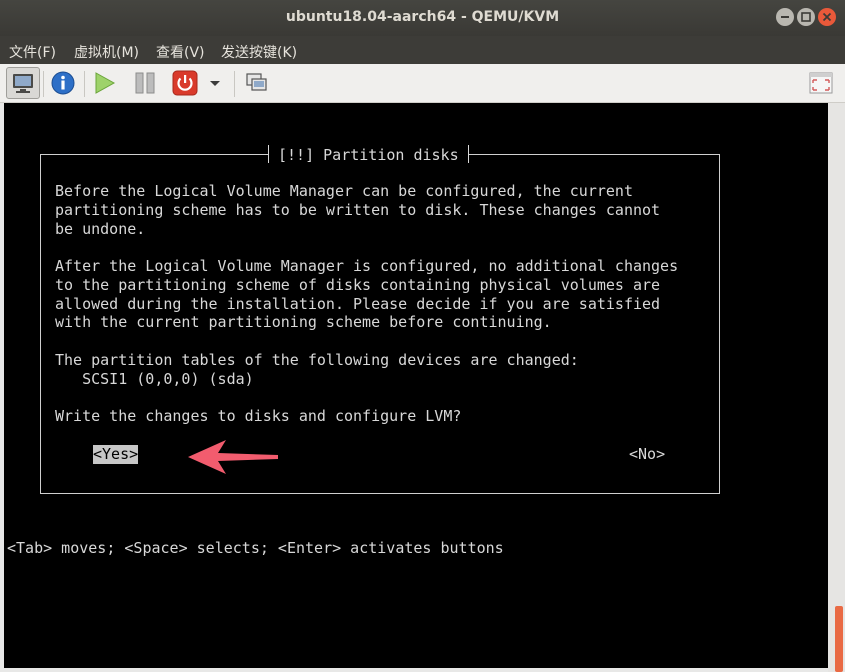 This screenshot has width=845, height=672. Describe the element at coordinates (180, 52) in the screenshot. I see `menu-view: 查看(V)` at that location.